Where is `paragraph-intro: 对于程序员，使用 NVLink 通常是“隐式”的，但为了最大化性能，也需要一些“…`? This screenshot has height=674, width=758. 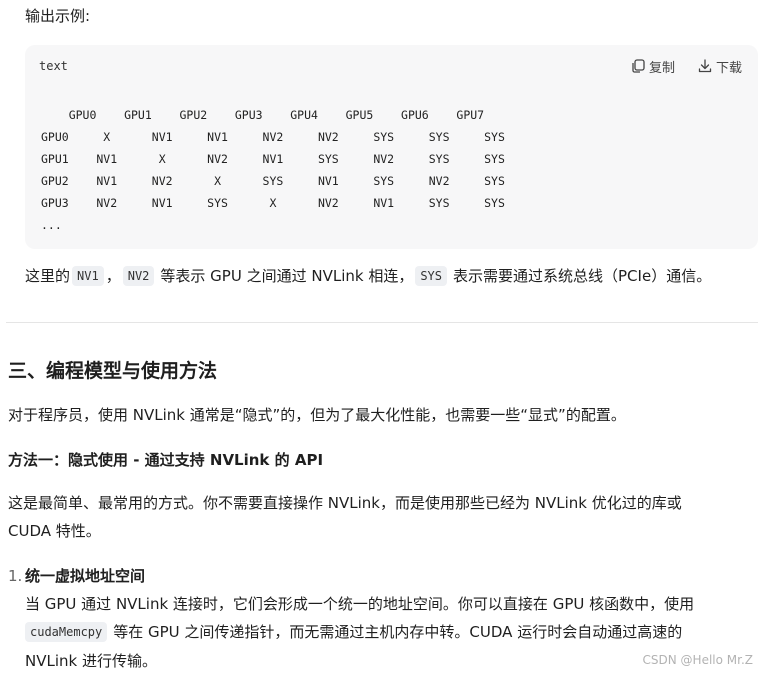 paragraph-intro: 对于程序员，使用 NVLink 通常是“隐式”的，但为了最大化性能，也需要一些“… is located at coordinates (317, 415).